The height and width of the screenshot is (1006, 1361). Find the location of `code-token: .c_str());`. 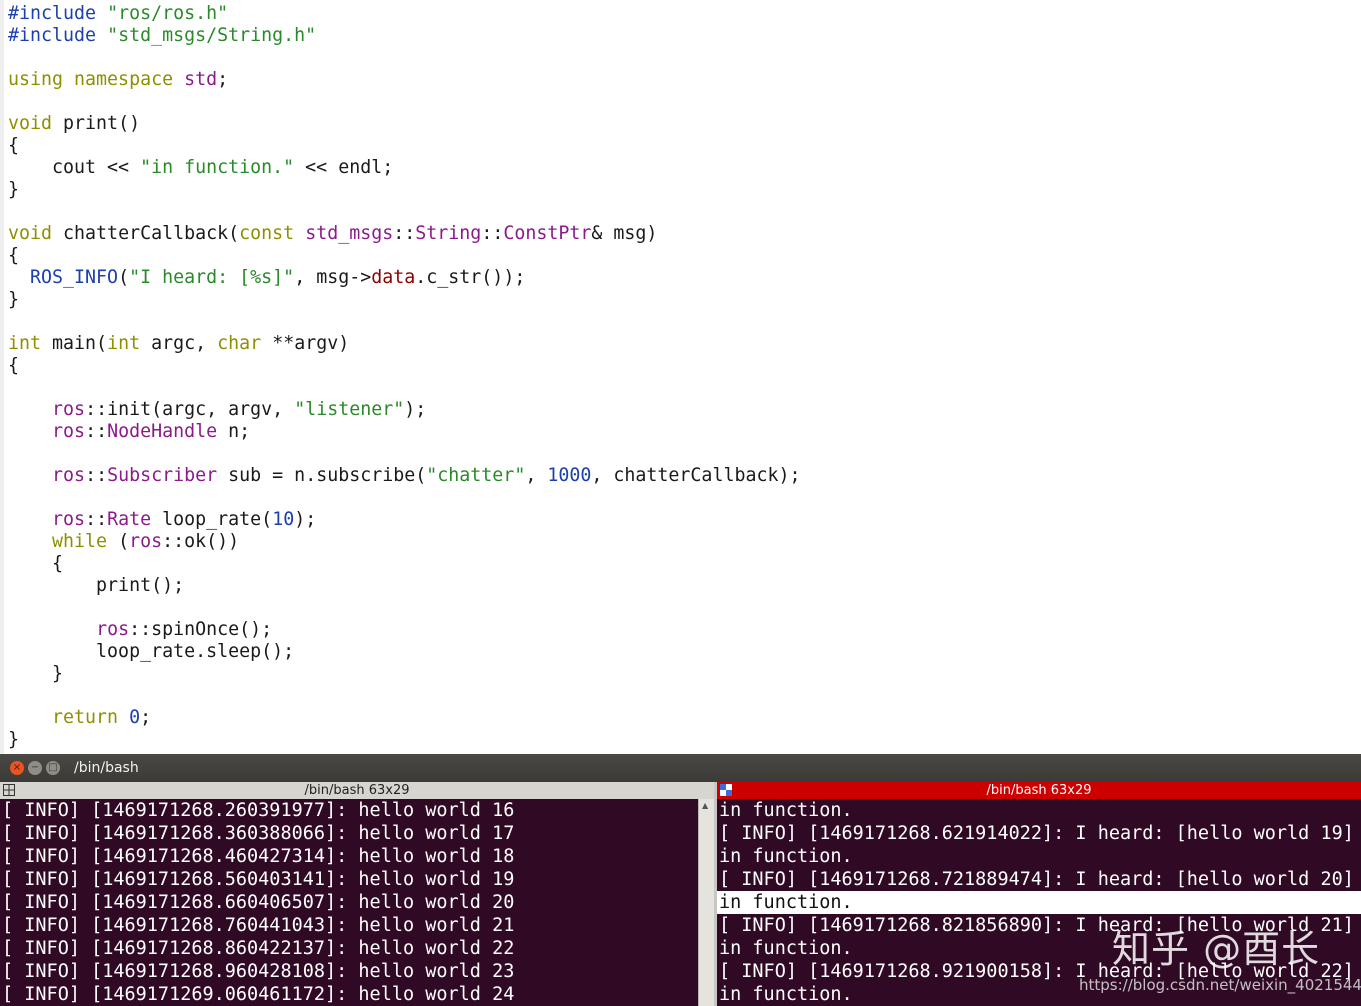

code-token: .c_str()); is located at coordinates (470, 277).